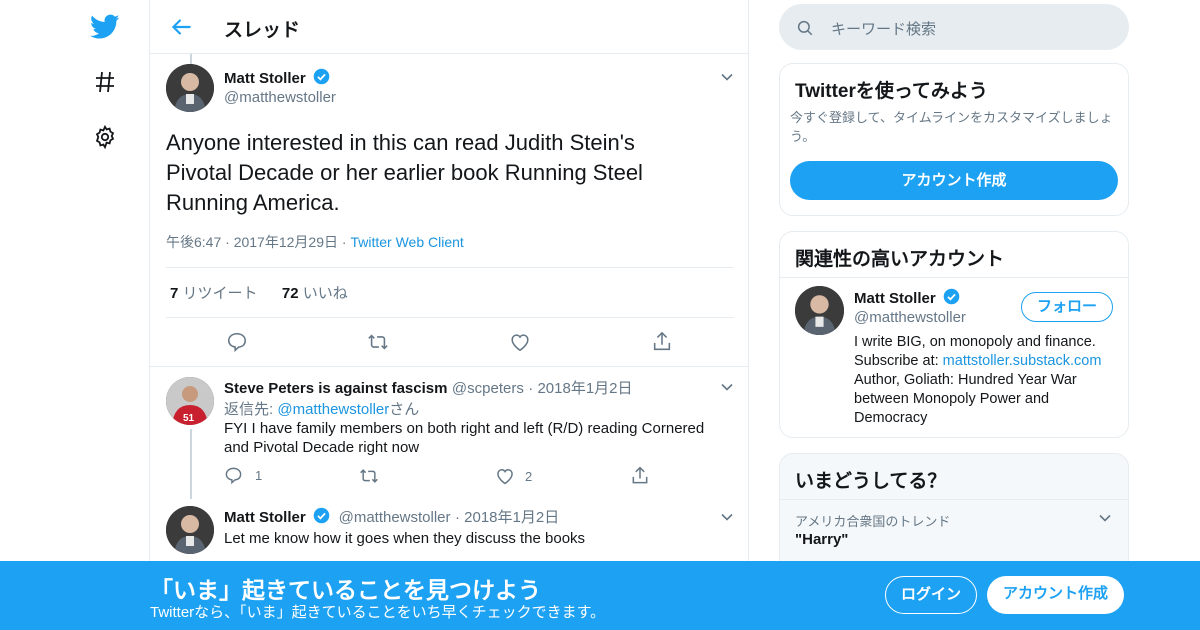 Image resolution: width=1200 pixels, height=630 pixels. What do you see at coordinates (181, 27) in the screenshot?
I see `back-arrow-icon` at bounding box center [181, 27].